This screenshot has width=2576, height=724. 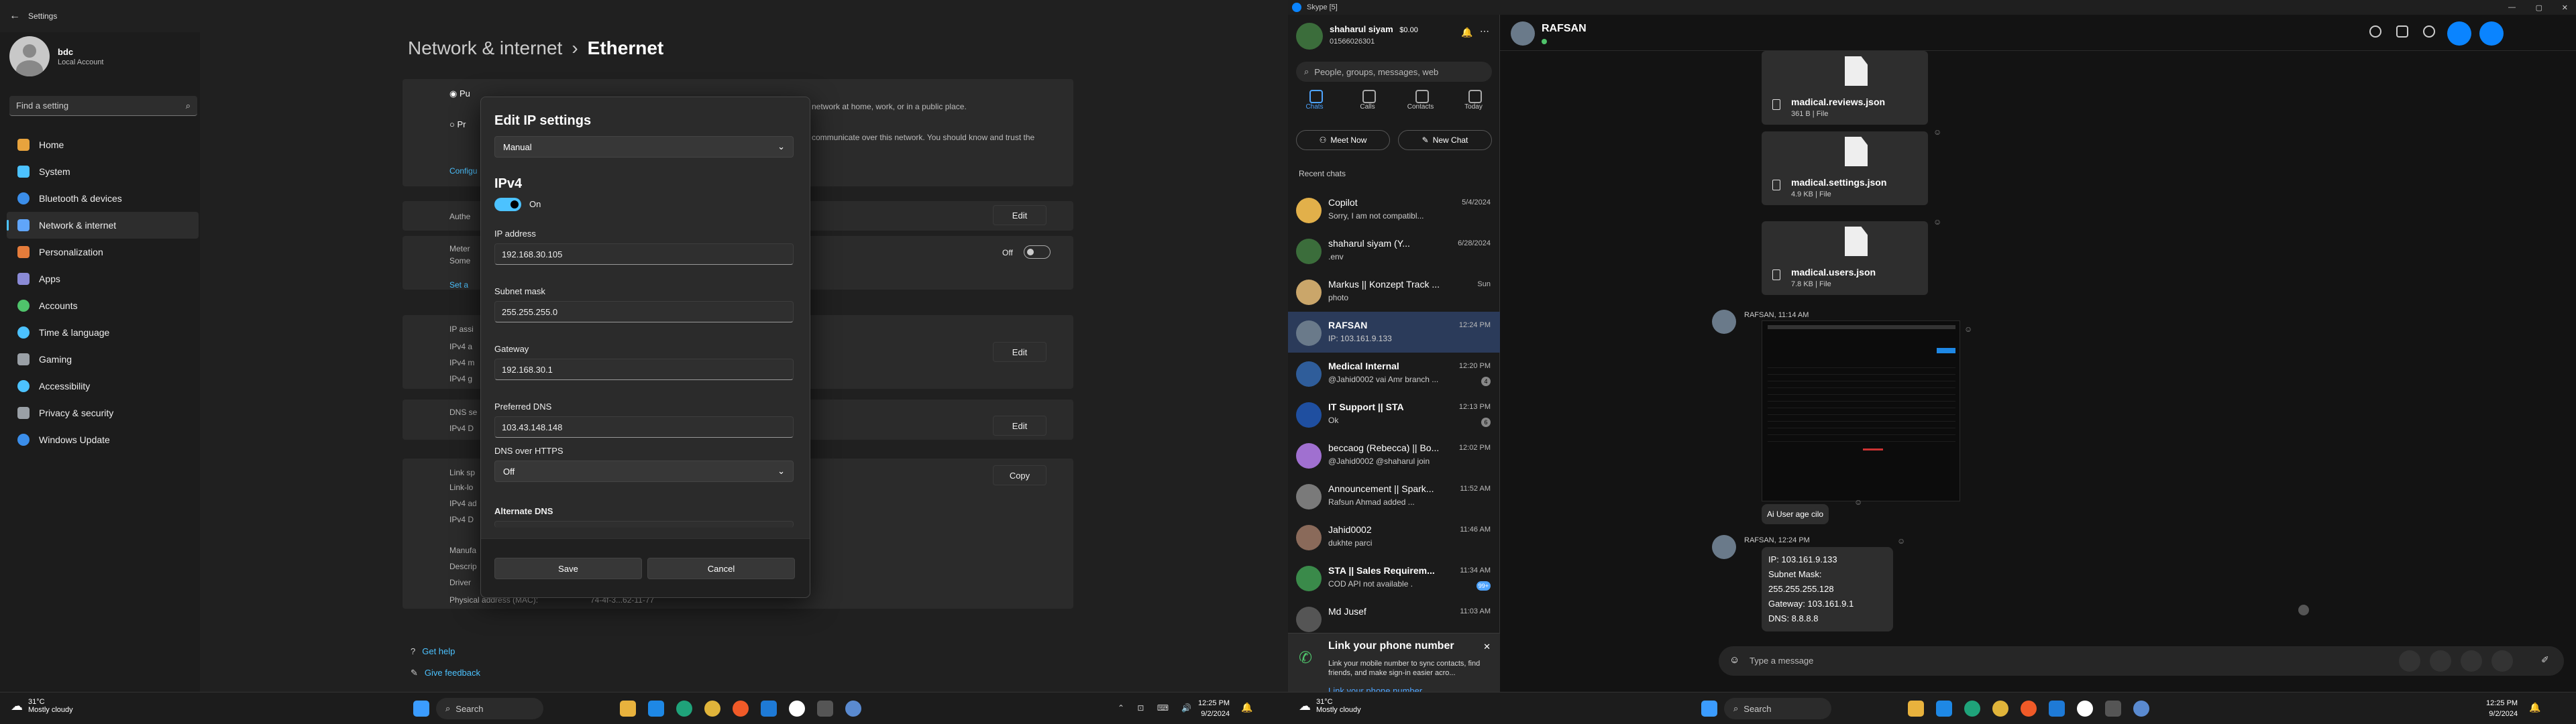 I want to click on tab-contacts: Contacts, so click(x=1420, y=99).